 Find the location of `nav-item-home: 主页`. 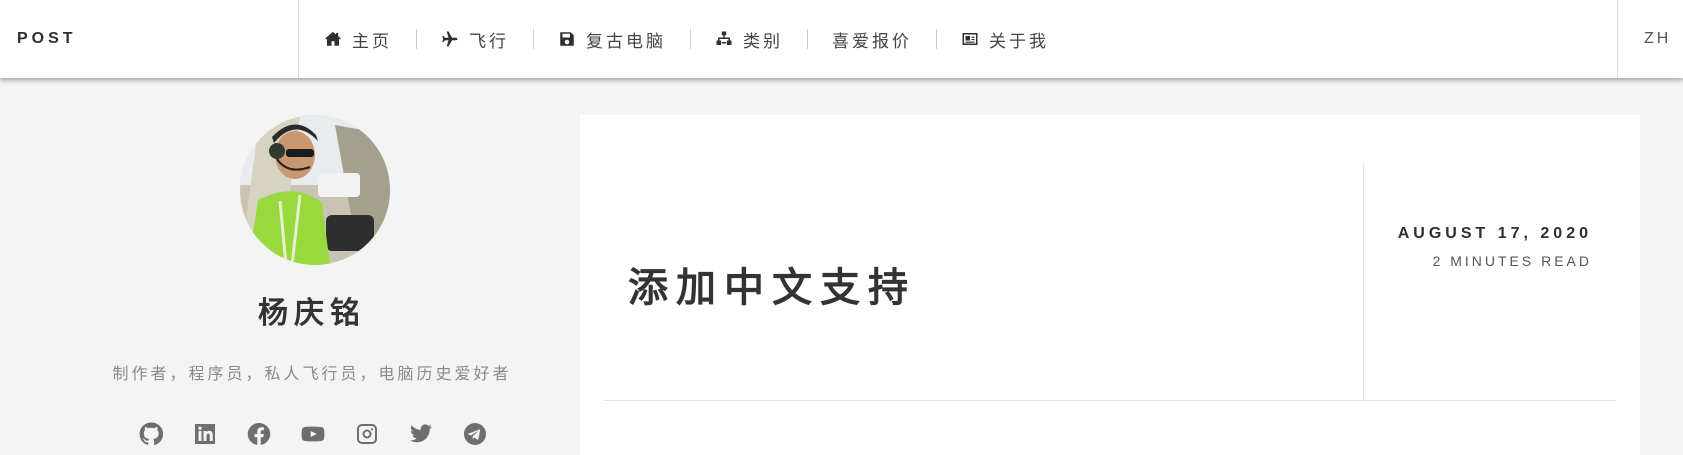

nav-item-home: 主页 is located at coordinates (358, 39).